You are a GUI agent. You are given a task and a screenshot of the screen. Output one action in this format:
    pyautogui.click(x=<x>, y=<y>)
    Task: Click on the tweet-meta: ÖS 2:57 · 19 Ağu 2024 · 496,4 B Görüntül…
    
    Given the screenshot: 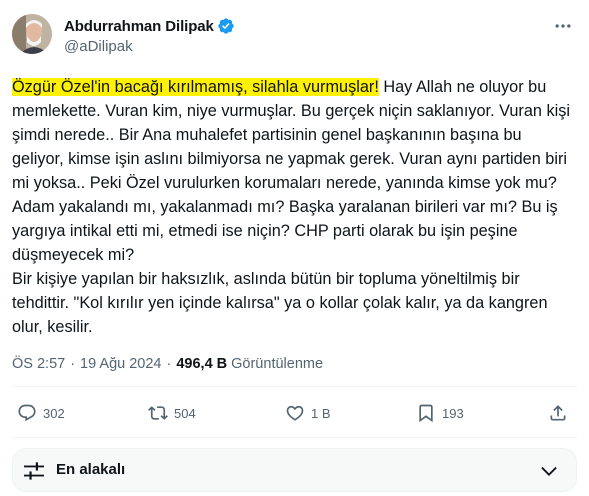 What is the action you would take?
    pyautogui.click(x=167, y=364)
    